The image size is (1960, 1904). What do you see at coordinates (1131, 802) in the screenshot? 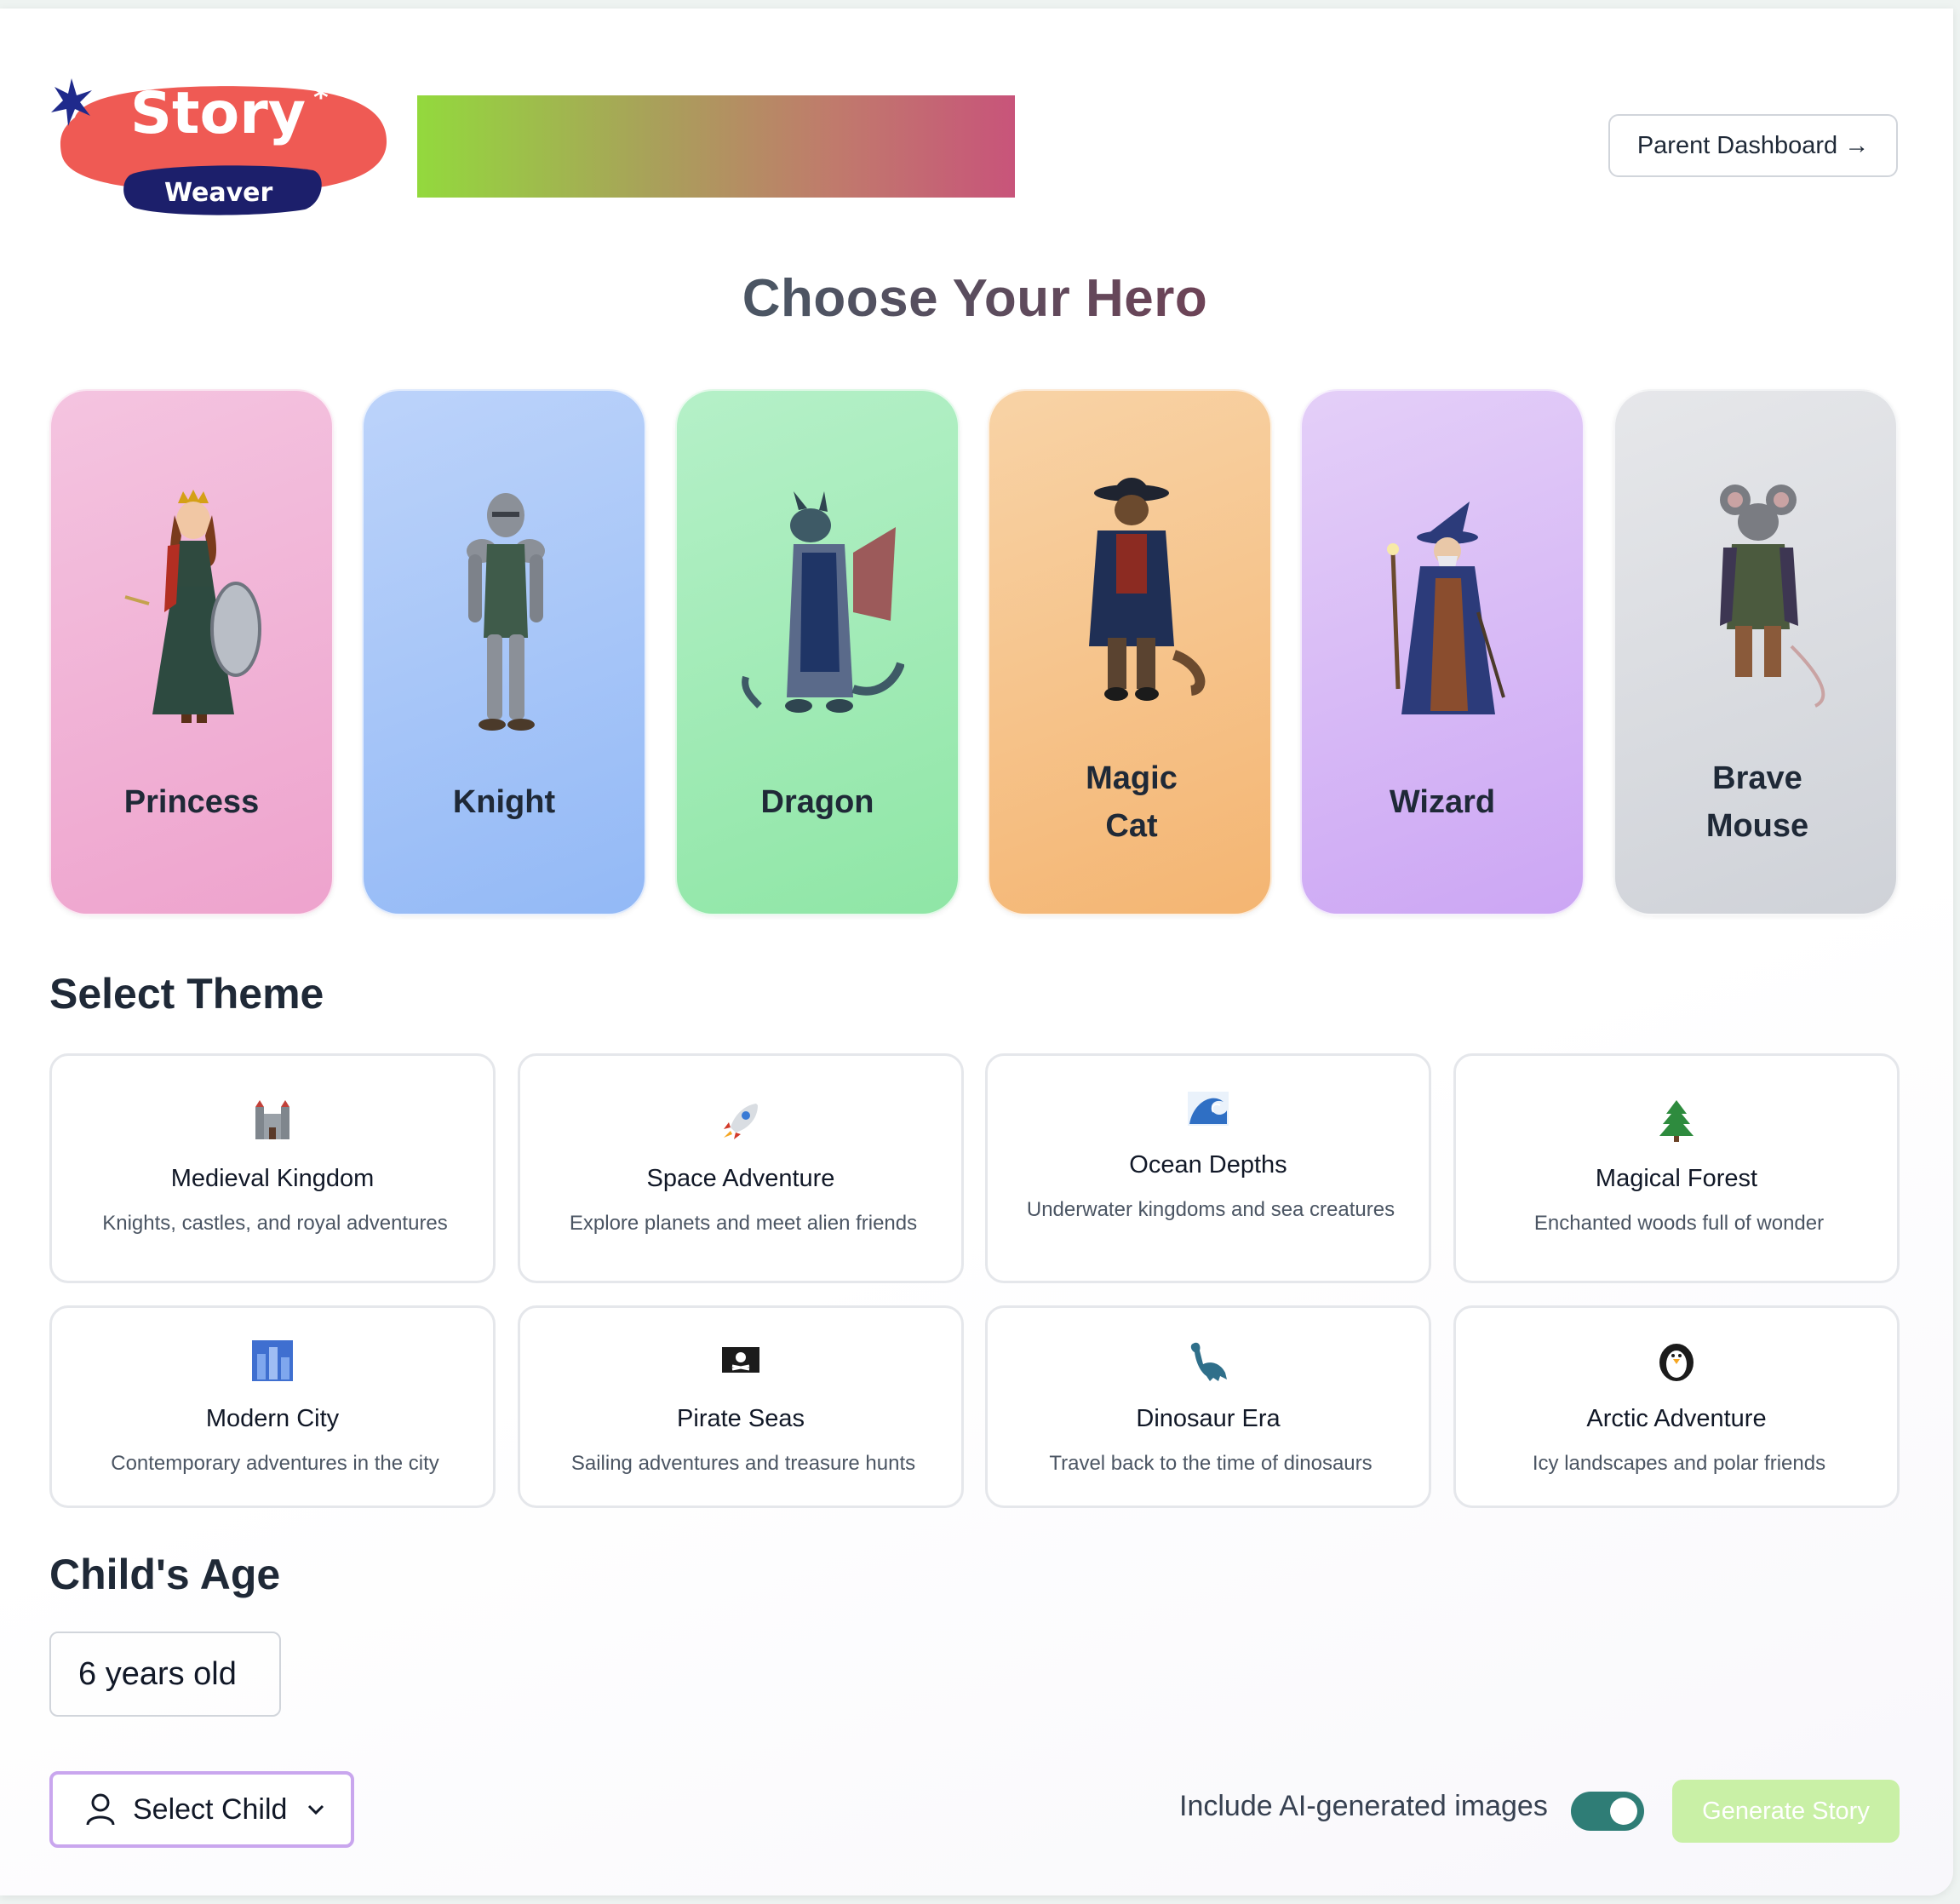
I see `hero-label: Magic Cat` at bounding box center [1131, 802].